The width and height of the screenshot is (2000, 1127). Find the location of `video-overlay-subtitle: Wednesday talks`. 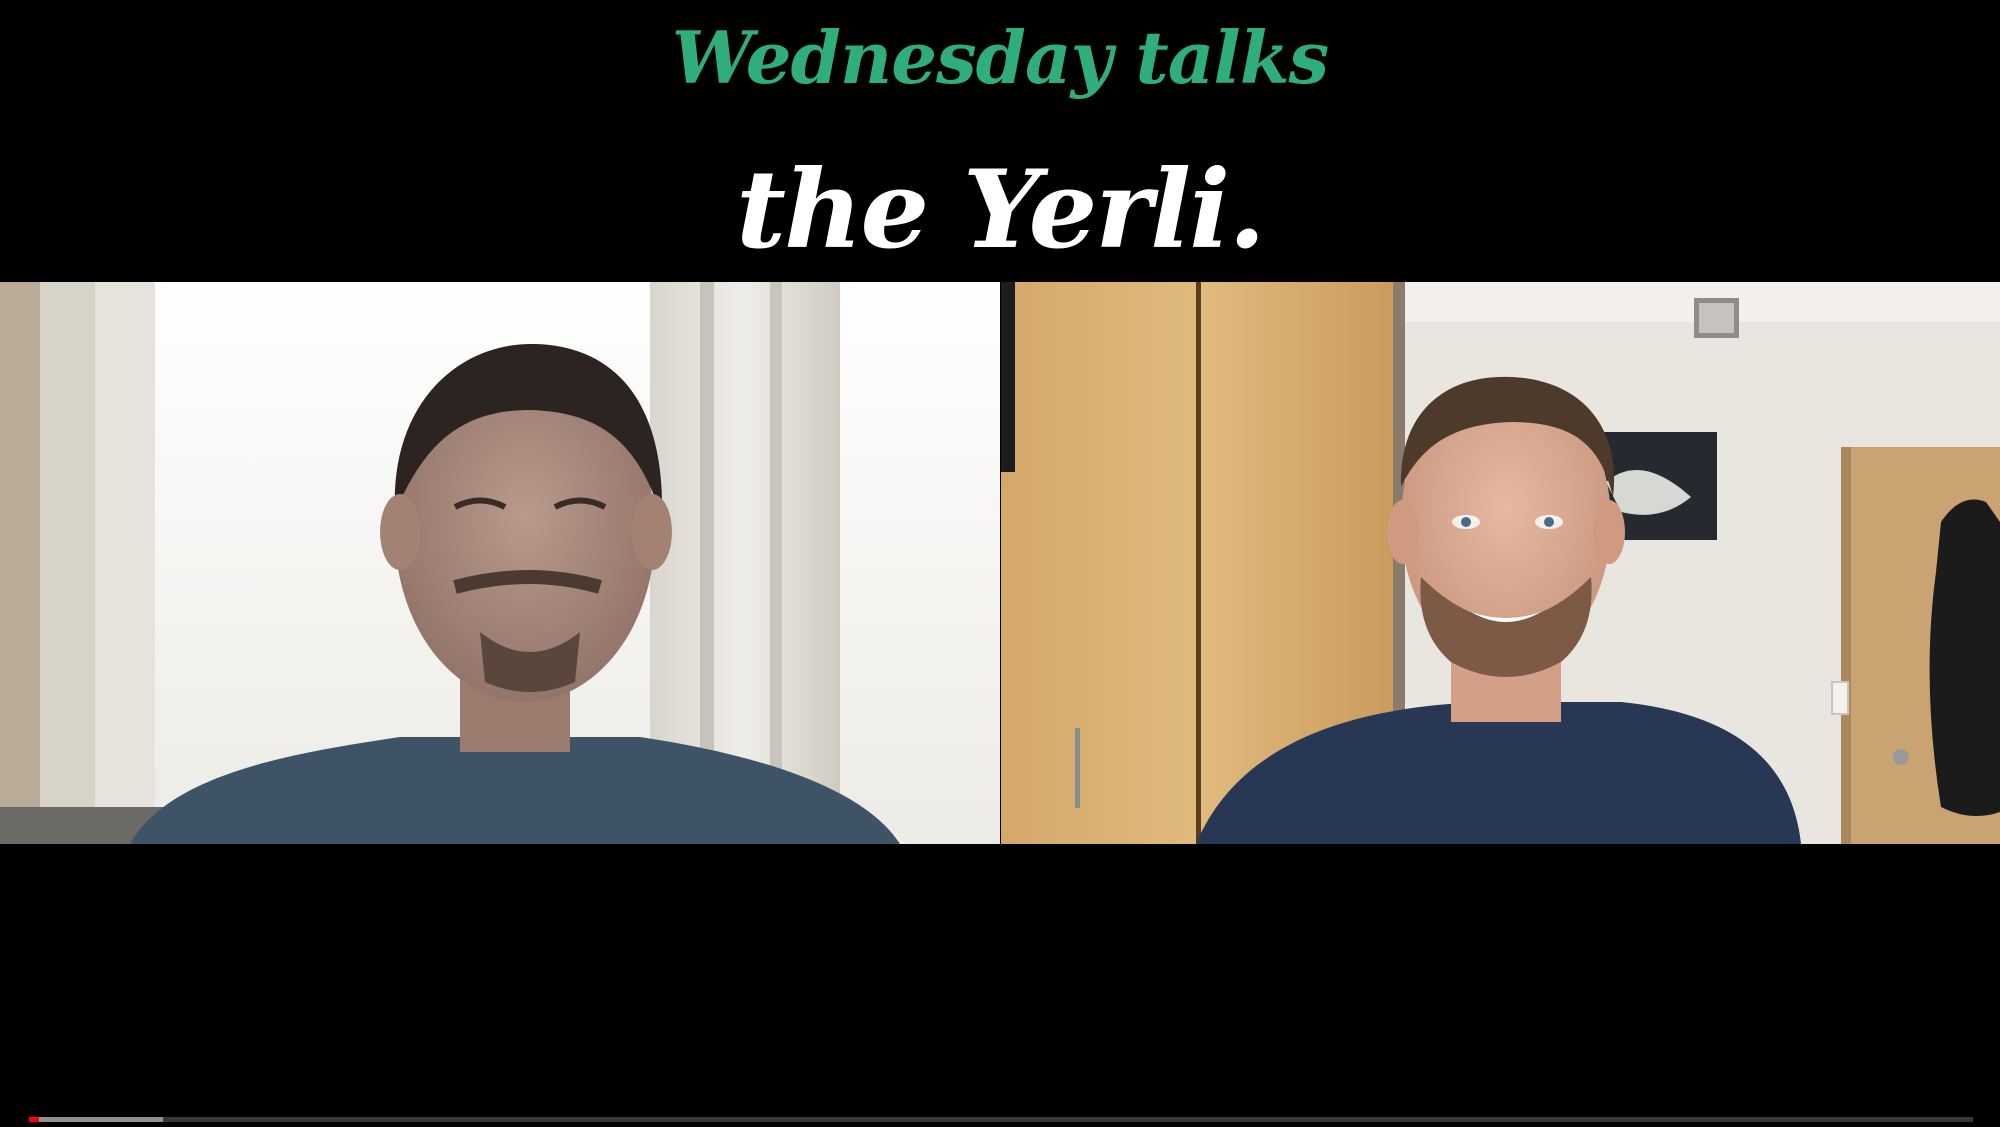

video-overlay-subtitle: Wednesday talks is located at coordinates (1000, 57).